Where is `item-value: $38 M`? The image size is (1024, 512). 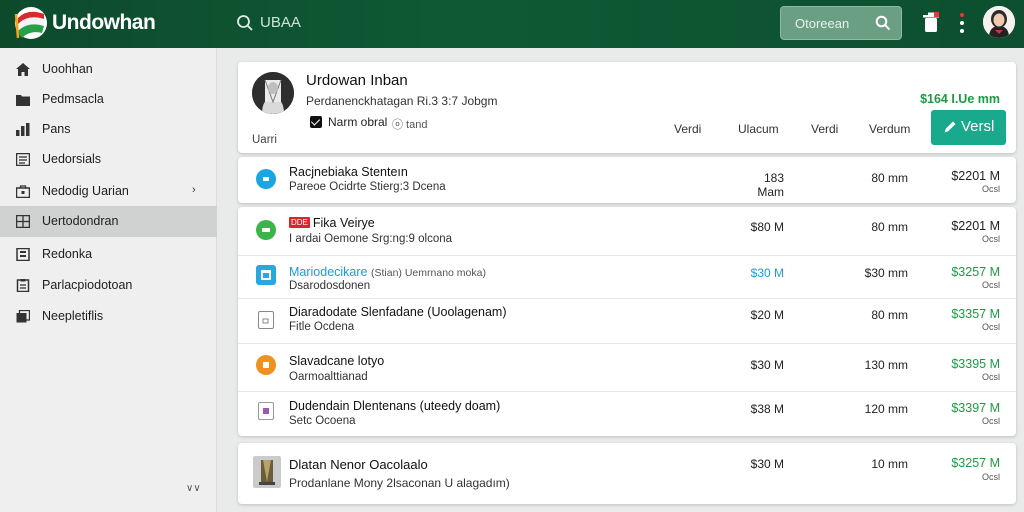
item-value: $38 M is located at coordinates (767, 409).